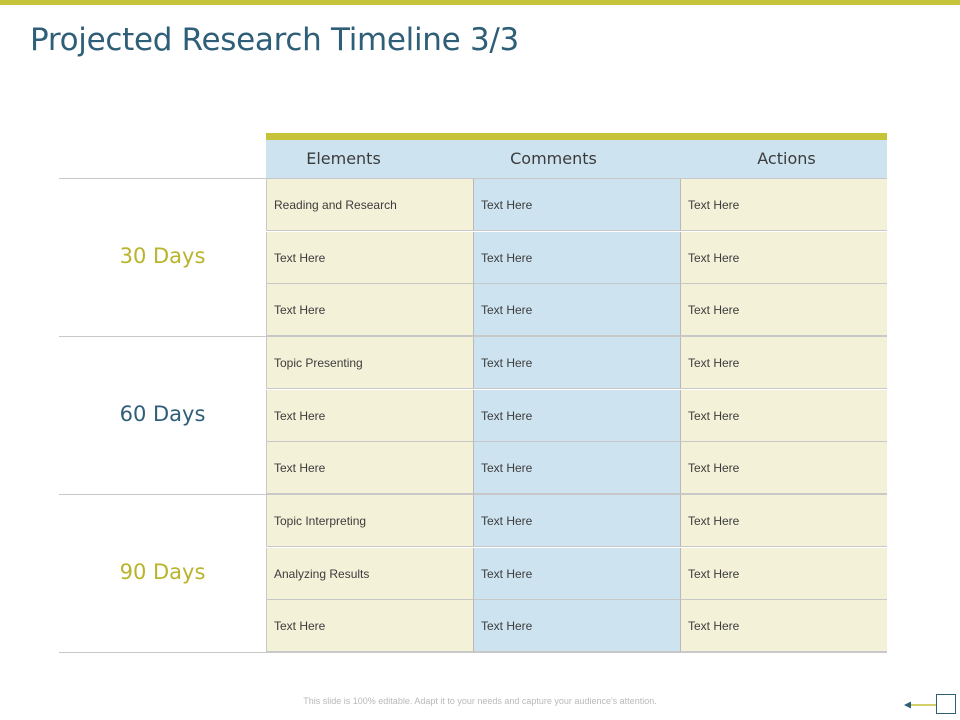 The width and height of the screenshot is (960, 720). What do you see at coordinates (162, 256) in the screenshot?
I see `group-label: 30 Days` at bounding box center [162, 256].